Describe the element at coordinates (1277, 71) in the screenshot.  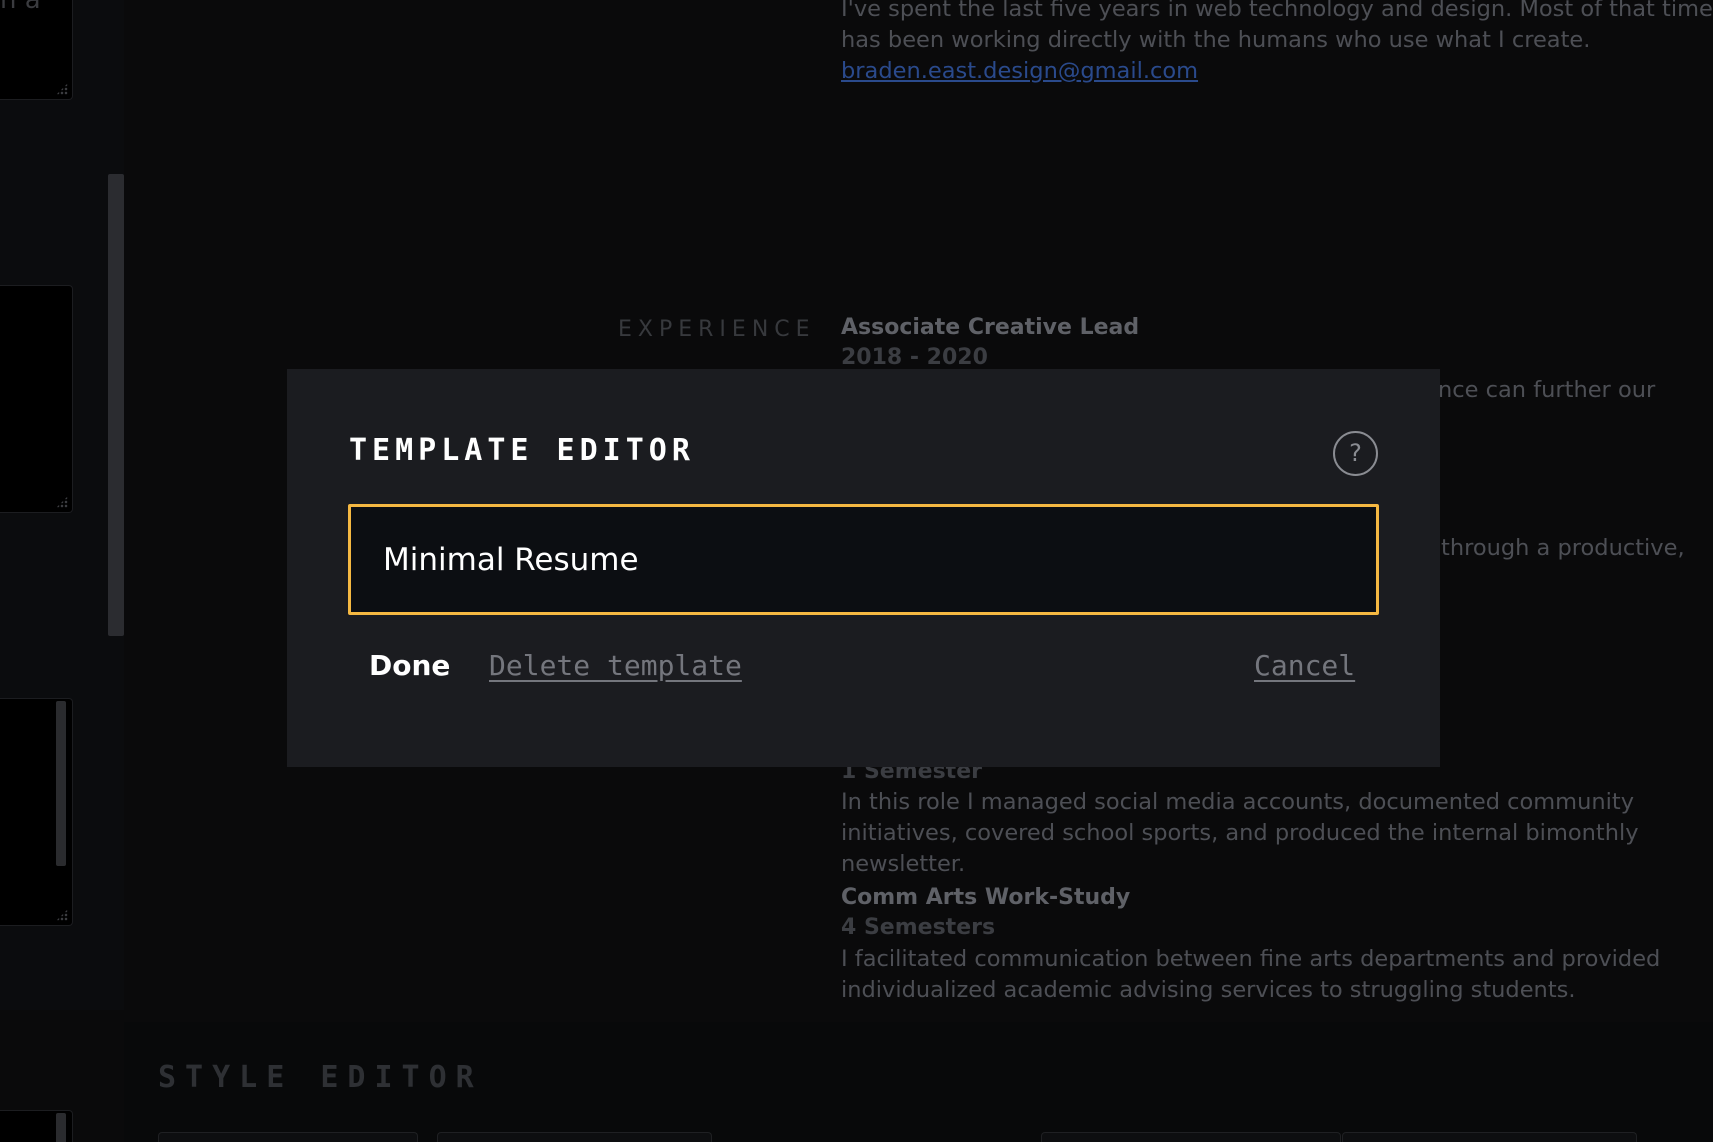
I see `email-link: braden.east.design@gmail.com` at that location.